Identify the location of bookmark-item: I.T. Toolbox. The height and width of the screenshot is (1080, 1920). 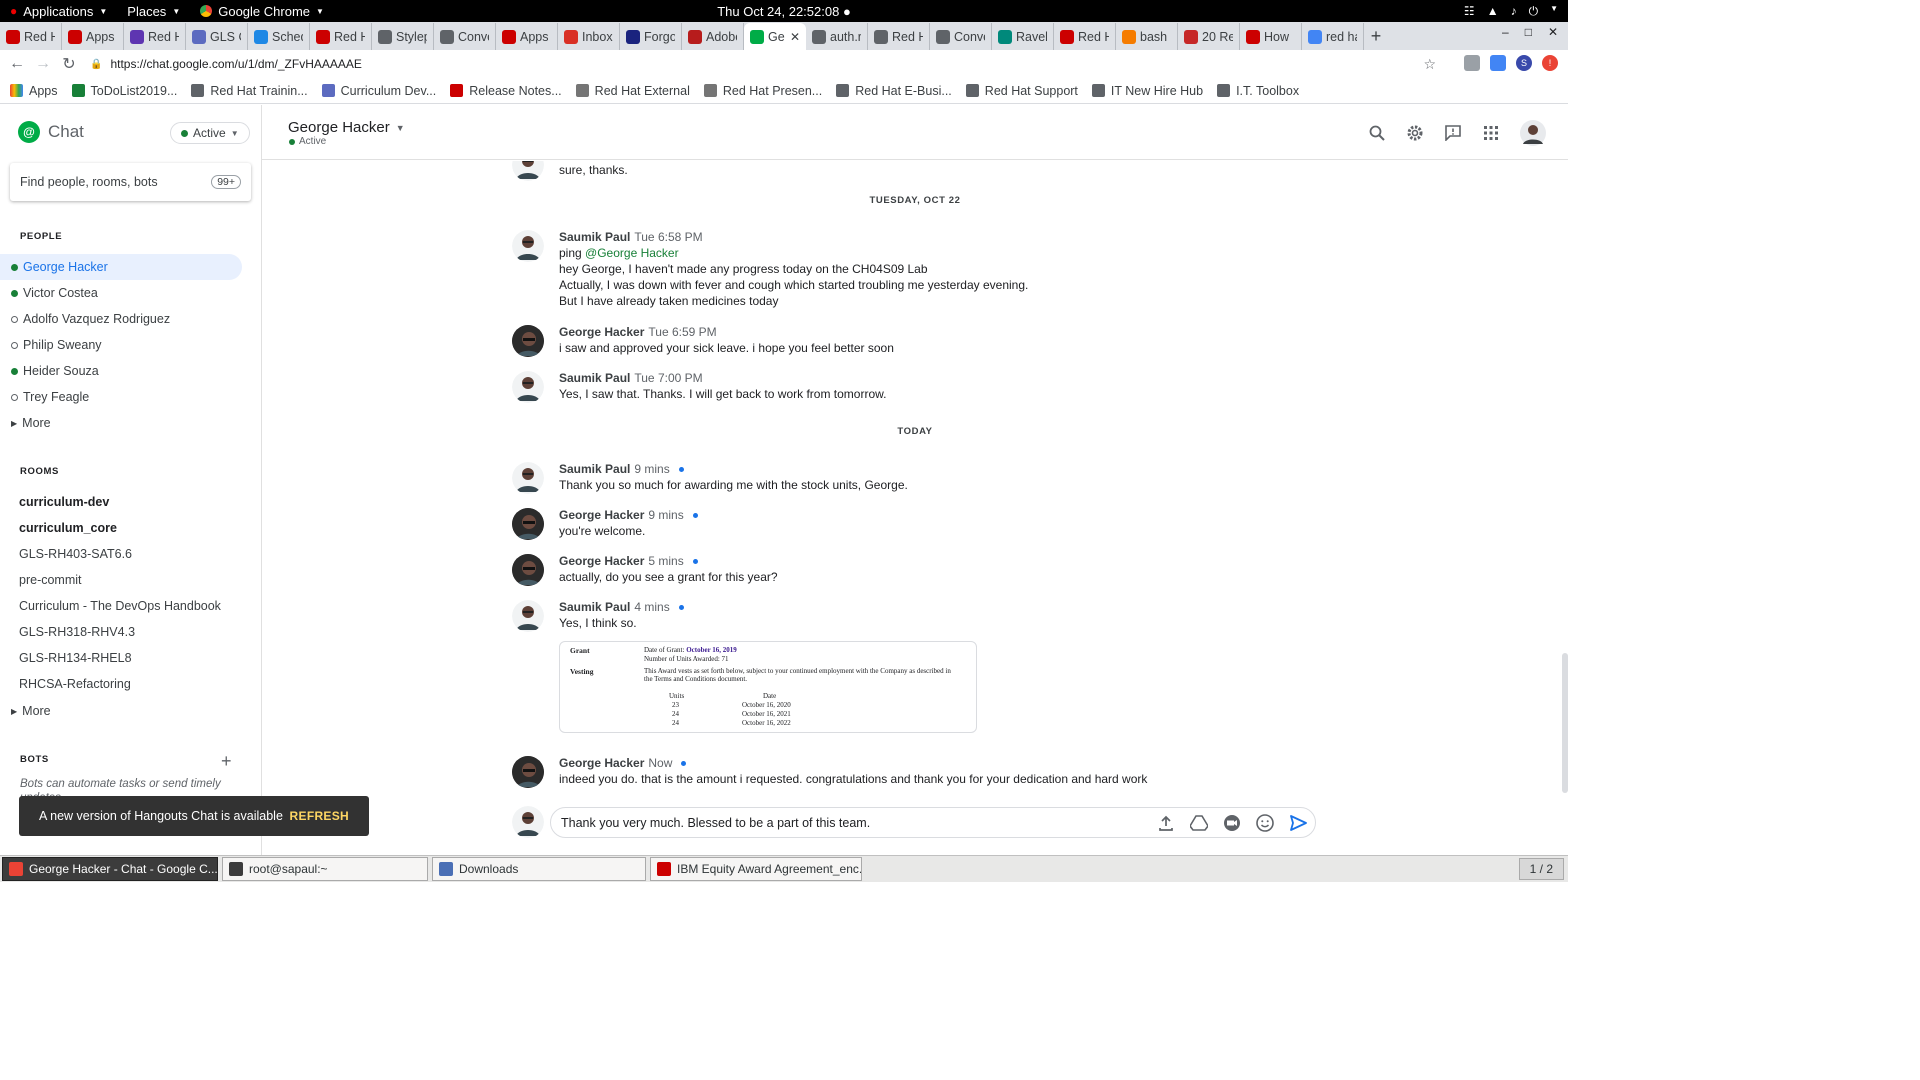
(1258, 91).